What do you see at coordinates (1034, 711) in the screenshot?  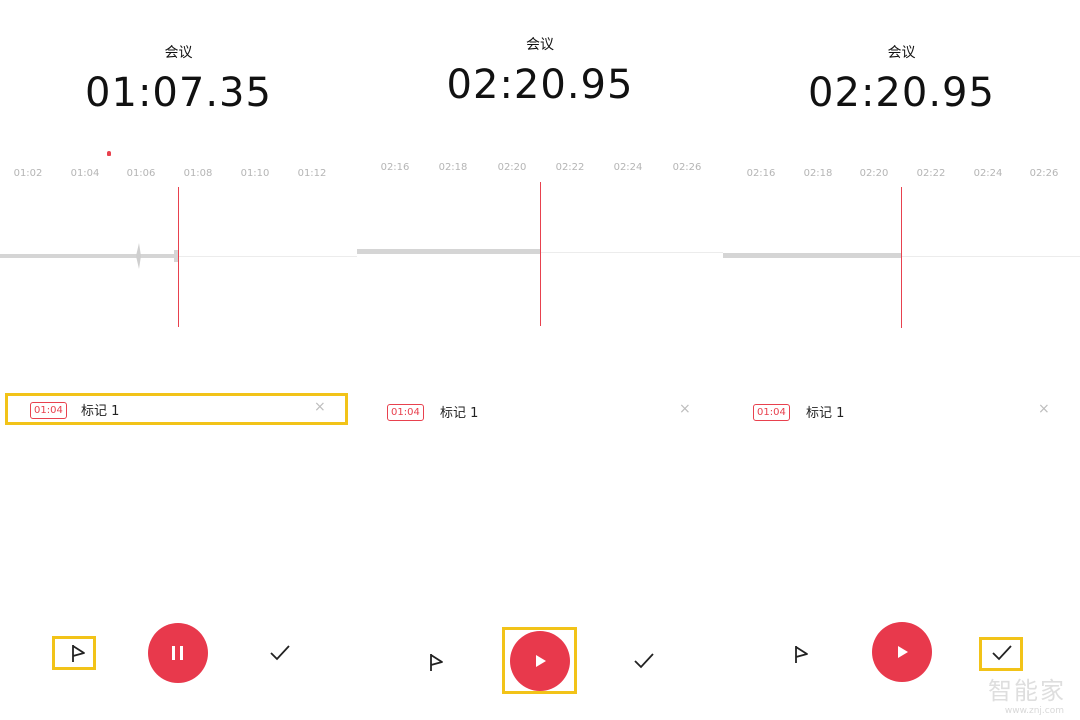 I see `watermark-url: www.znj.com` at bounding box center [1034, 711].